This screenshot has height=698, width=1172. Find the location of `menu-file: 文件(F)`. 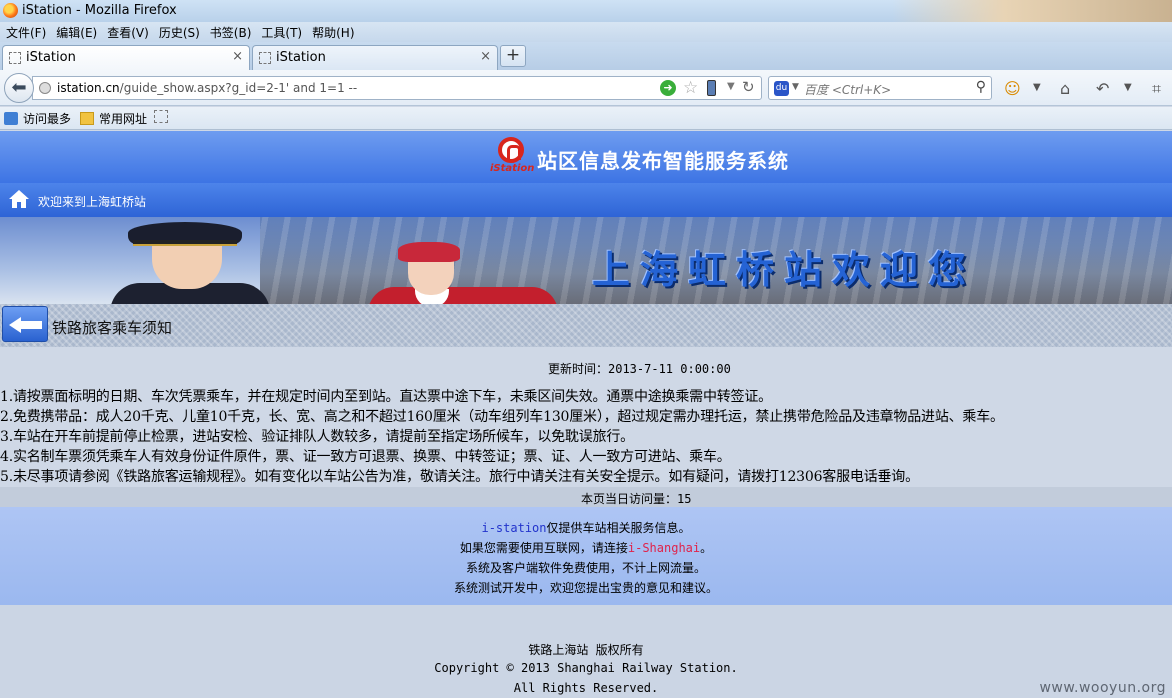

menu-file: 文件(F) is located at coordinates (25, 32).